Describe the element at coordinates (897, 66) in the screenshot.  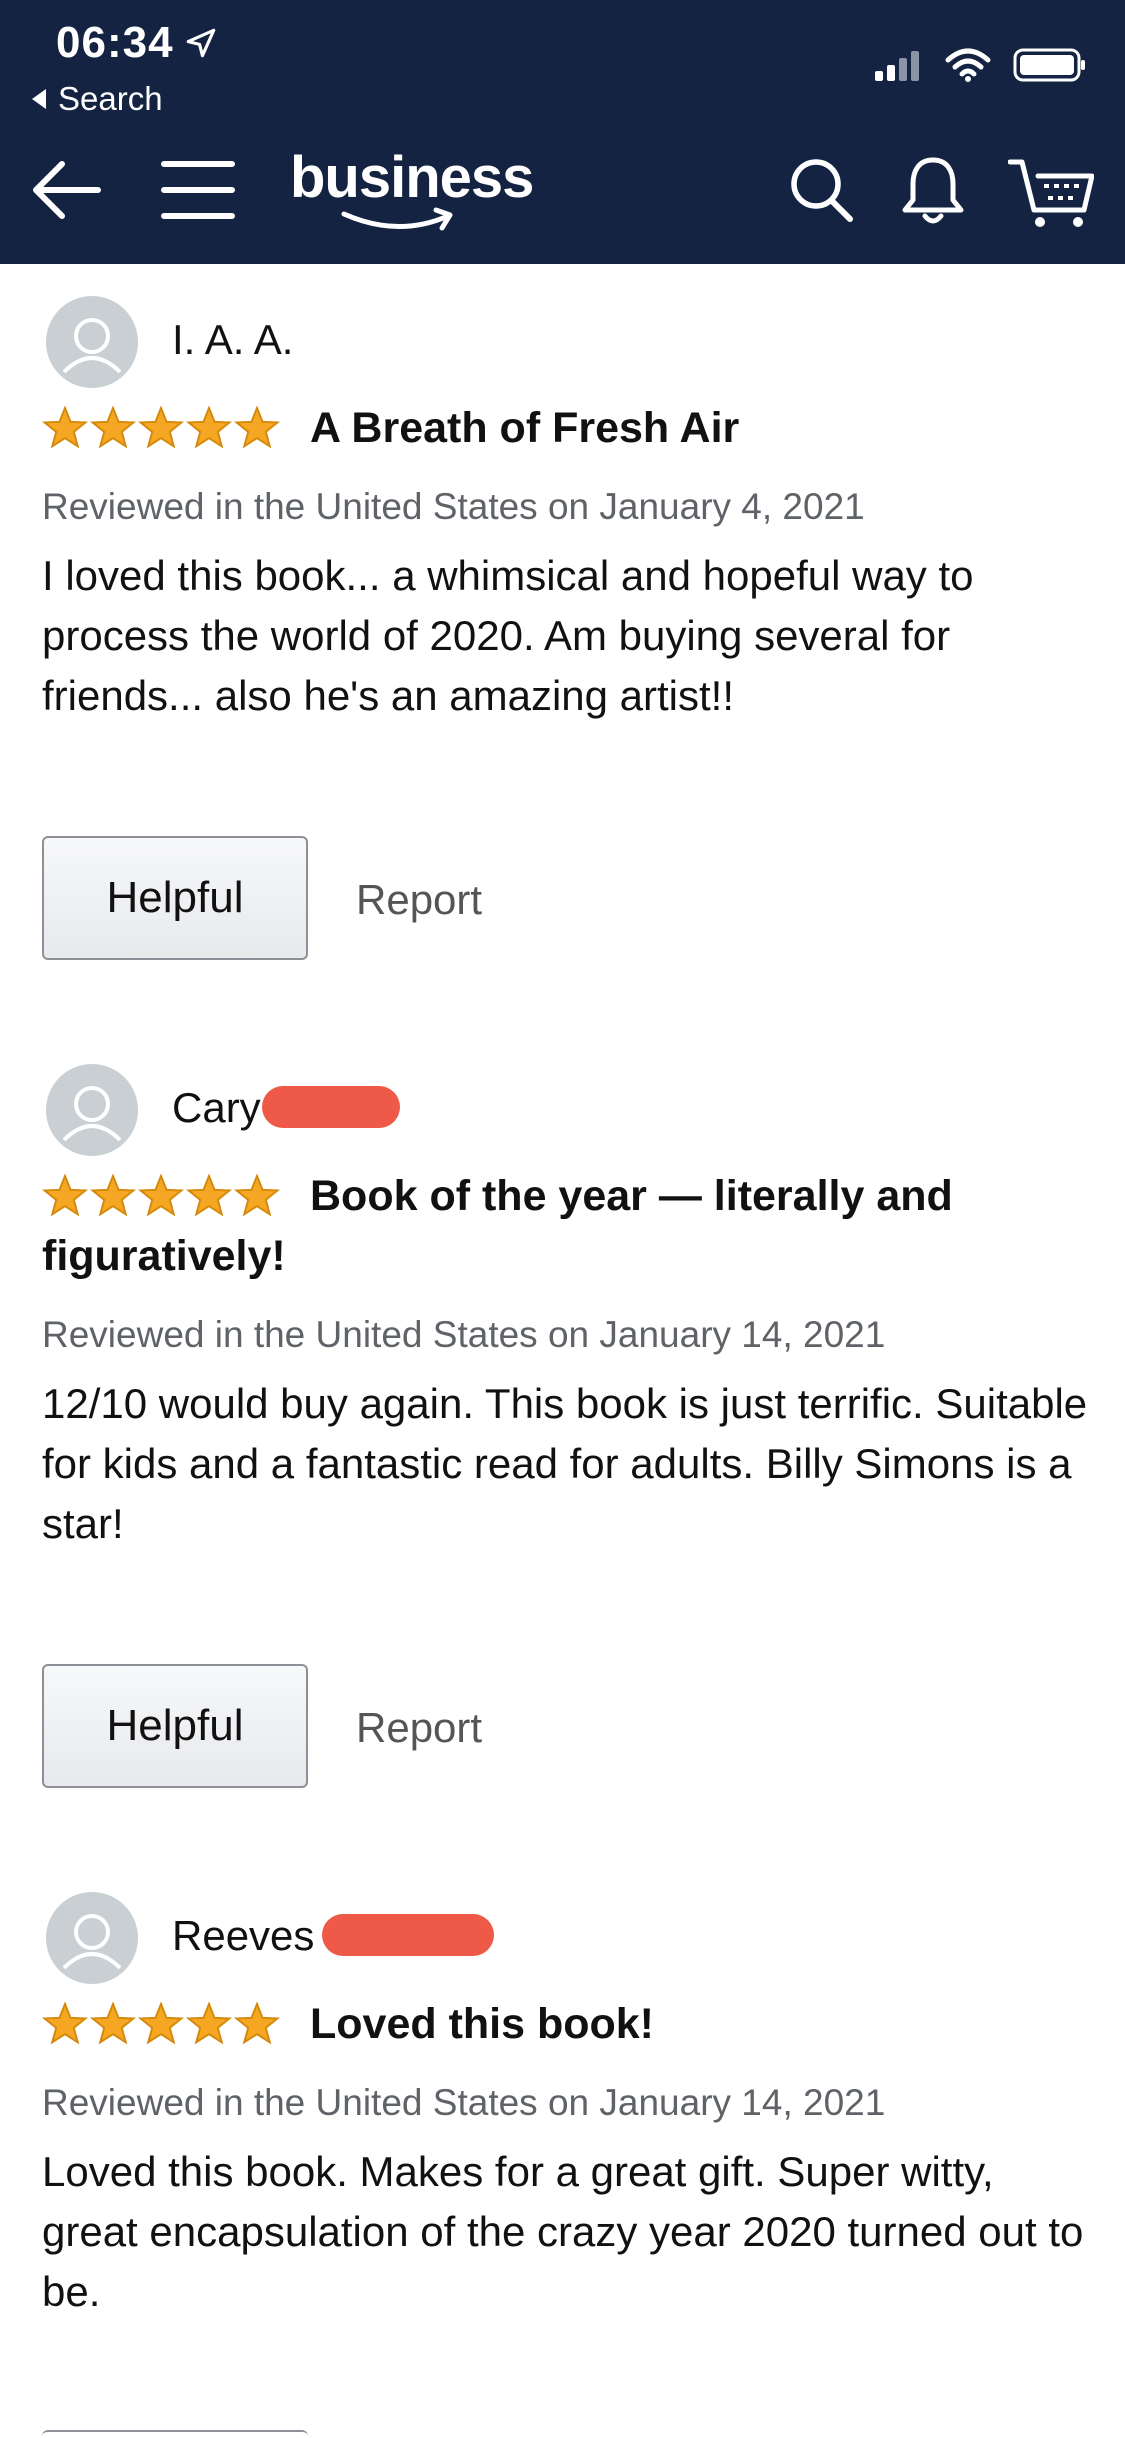
I see `signal-icon` at that location.